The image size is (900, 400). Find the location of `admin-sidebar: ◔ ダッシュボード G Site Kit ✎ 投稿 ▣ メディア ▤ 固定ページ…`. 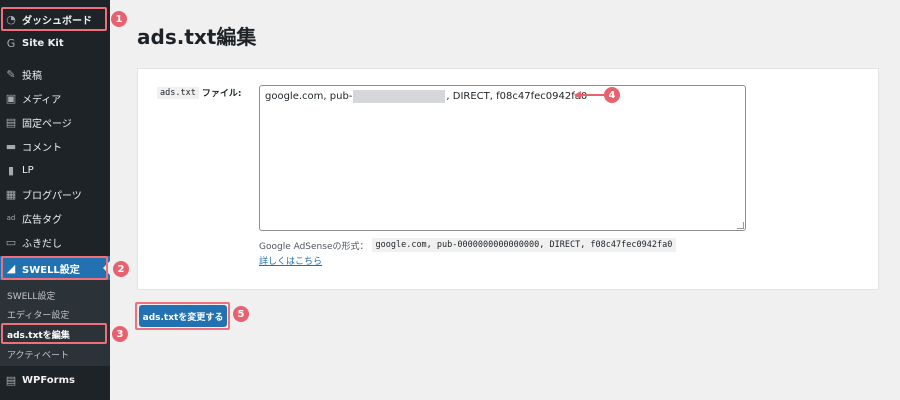

admin-sidebar: ◔ ダッシュボード G Site Kit ✎ 投稿 ▣ メディア ▤ 固定ページ… is located at coordinates (55, 200).